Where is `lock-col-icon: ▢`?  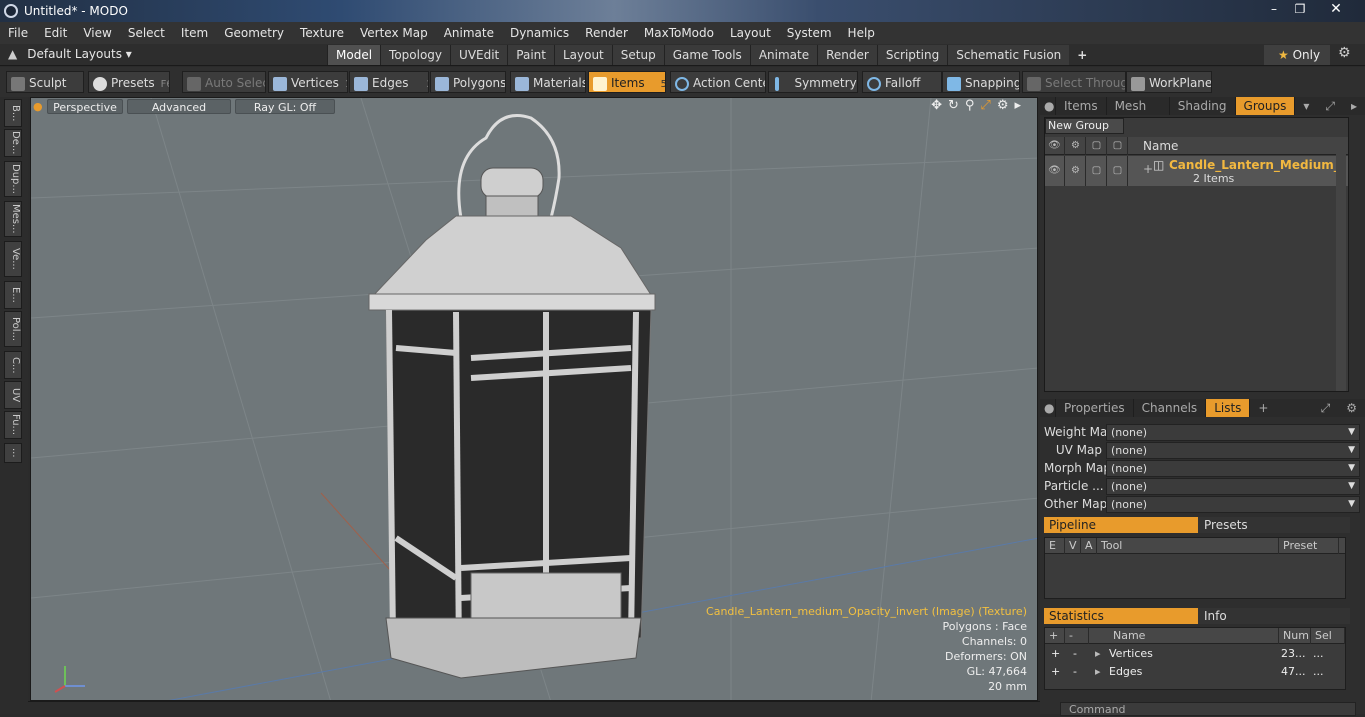
lock-col-icon: ▢ is located at coordinates (1097, 146).